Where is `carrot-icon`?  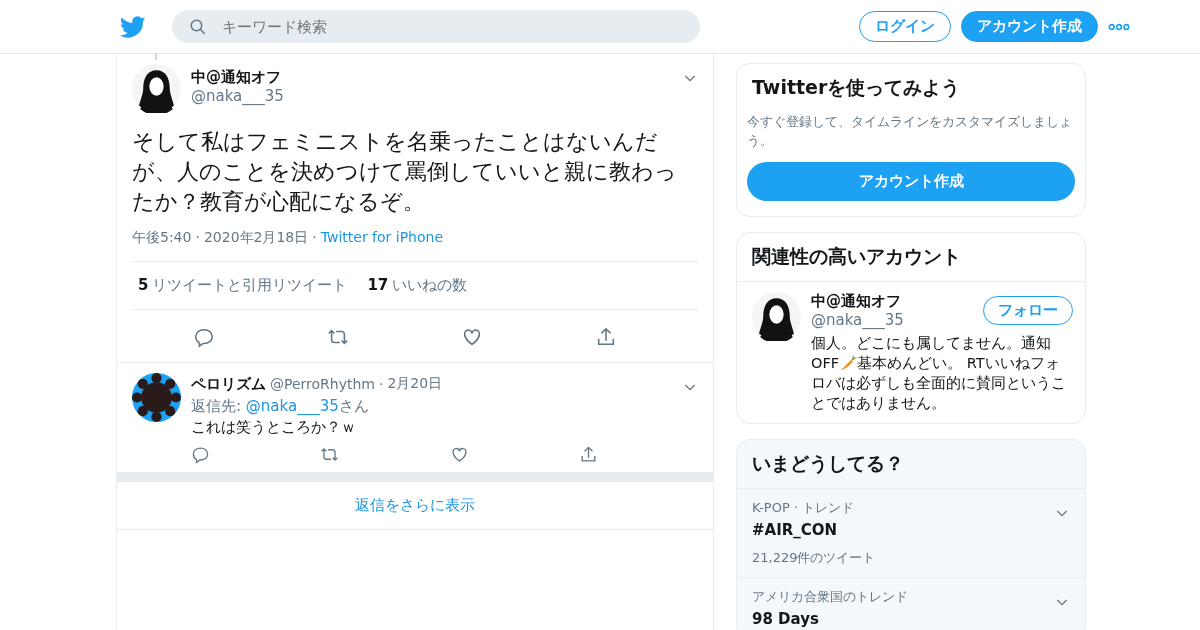
carrot-icon is located at coordinates (848, 363).